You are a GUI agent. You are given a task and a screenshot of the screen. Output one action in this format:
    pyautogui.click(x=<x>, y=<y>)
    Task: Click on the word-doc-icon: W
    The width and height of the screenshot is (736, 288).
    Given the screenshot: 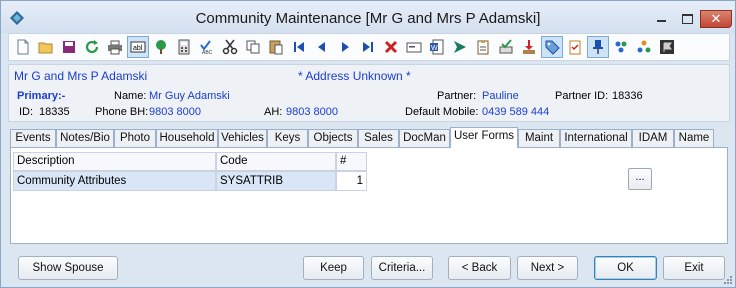 What is the action you would take?
    pyautogui.click(x=437, y=47)
    